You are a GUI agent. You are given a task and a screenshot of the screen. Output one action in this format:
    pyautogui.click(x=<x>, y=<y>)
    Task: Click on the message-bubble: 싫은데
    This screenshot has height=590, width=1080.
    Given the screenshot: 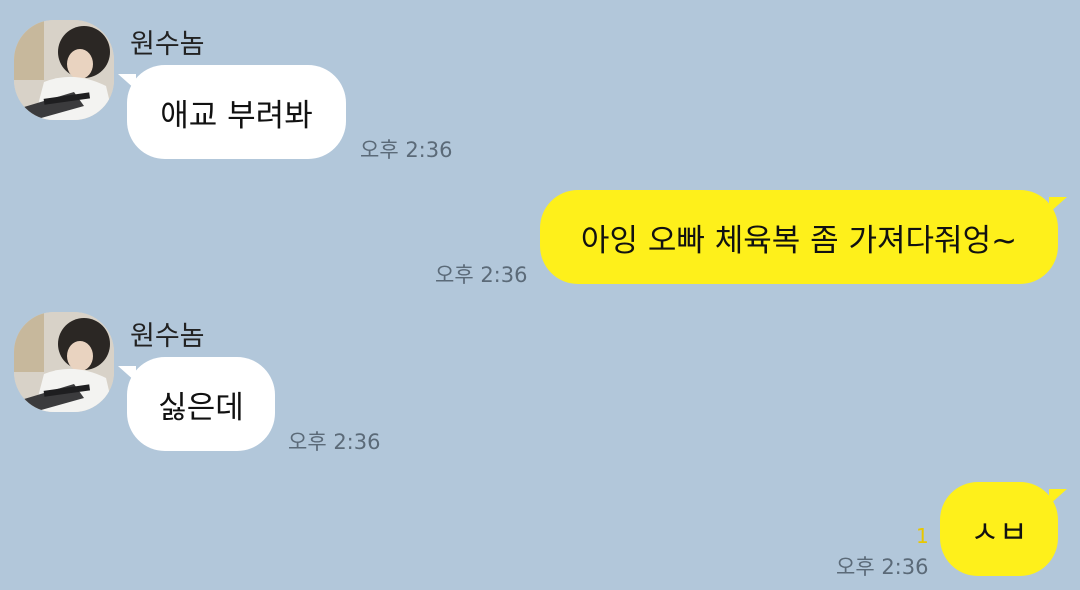 What is the action you would take?
    pyautogui.click(x=201, y=404)
    